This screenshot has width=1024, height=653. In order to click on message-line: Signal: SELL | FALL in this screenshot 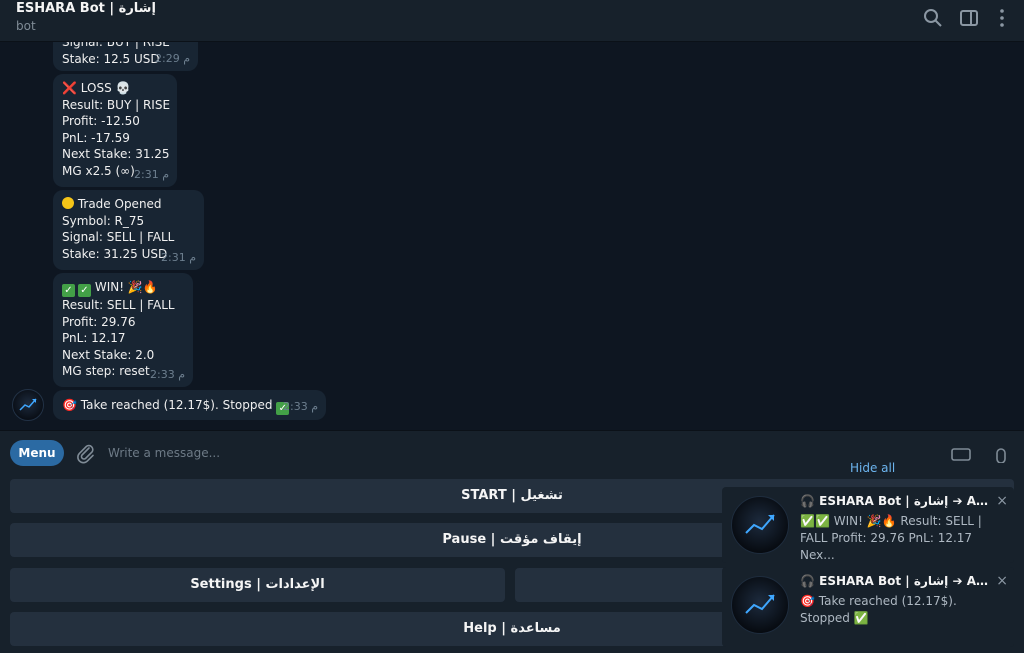, I will do `click(118, 237)`.